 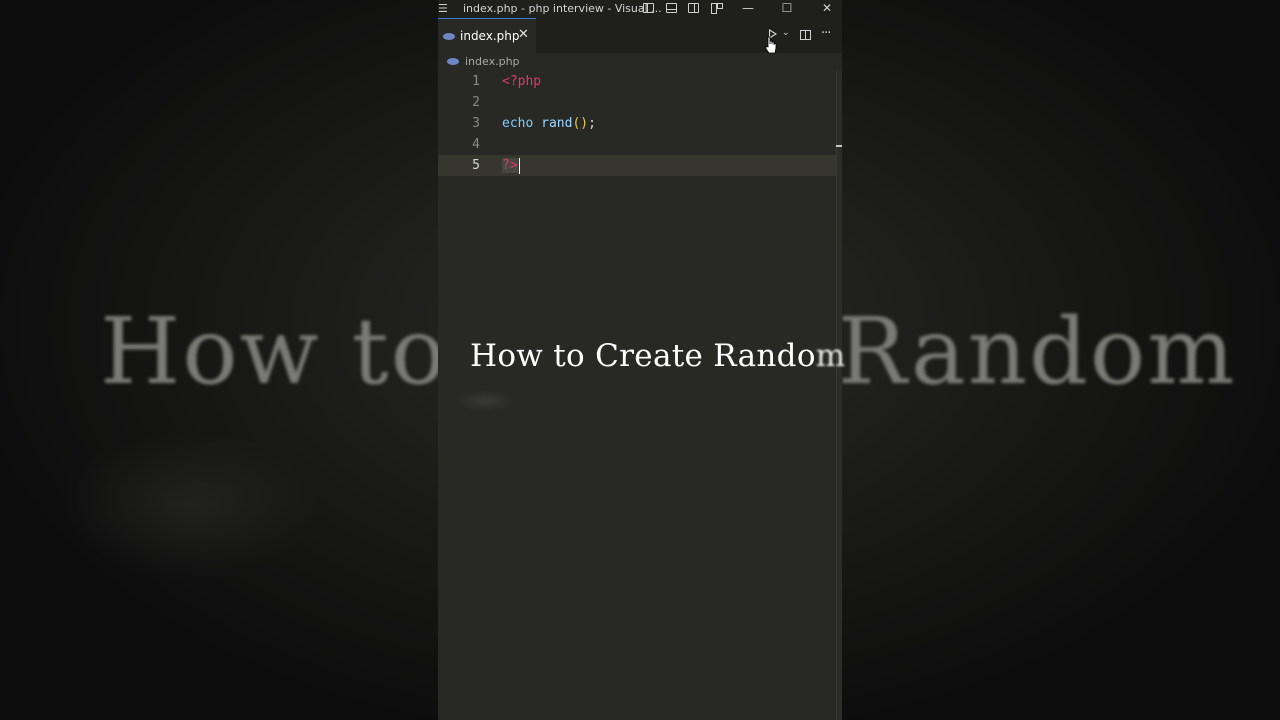 I want to click on line-number: 3, so click(x=476, y=123).